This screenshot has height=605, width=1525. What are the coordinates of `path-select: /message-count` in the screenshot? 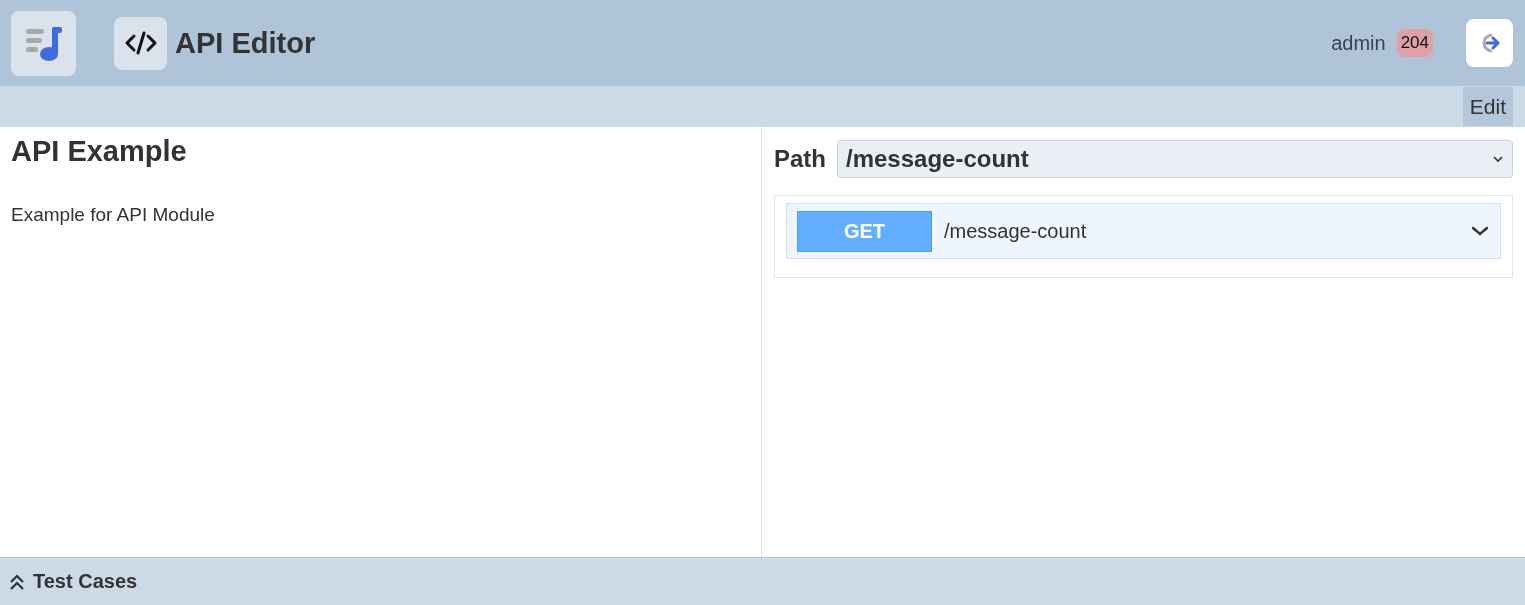 It's located at (1175, 159).